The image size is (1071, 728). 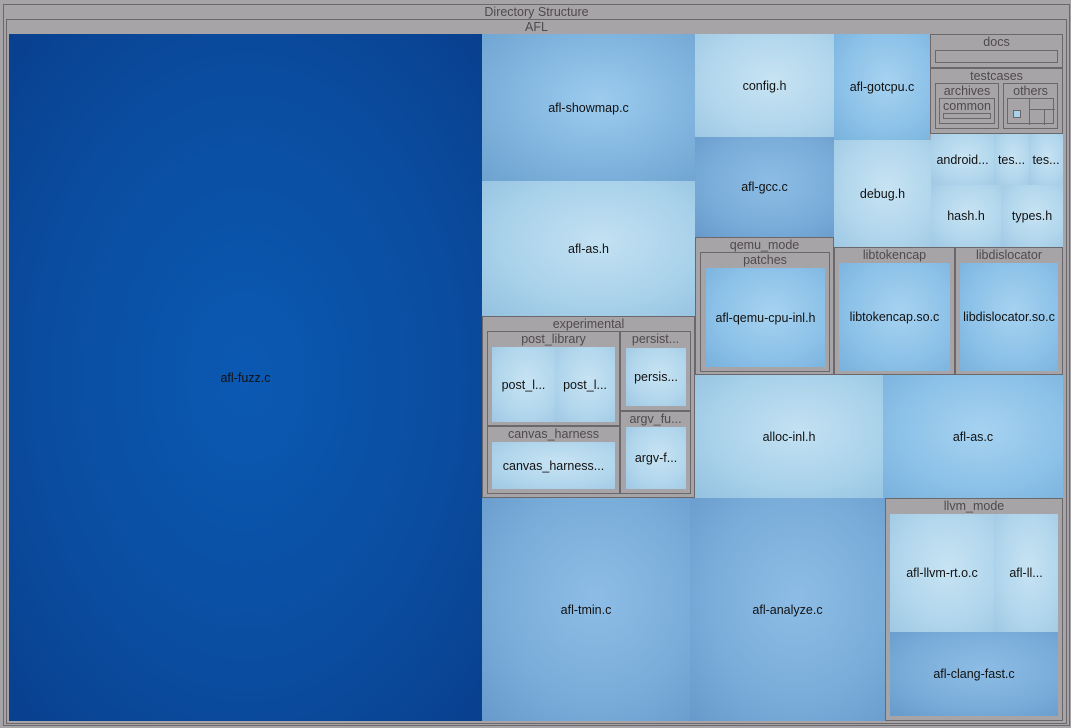 What do you see at coordinates (588, 324) in the screenshot?
I see `dir-label: experimental` at bounding box center [588, 324].